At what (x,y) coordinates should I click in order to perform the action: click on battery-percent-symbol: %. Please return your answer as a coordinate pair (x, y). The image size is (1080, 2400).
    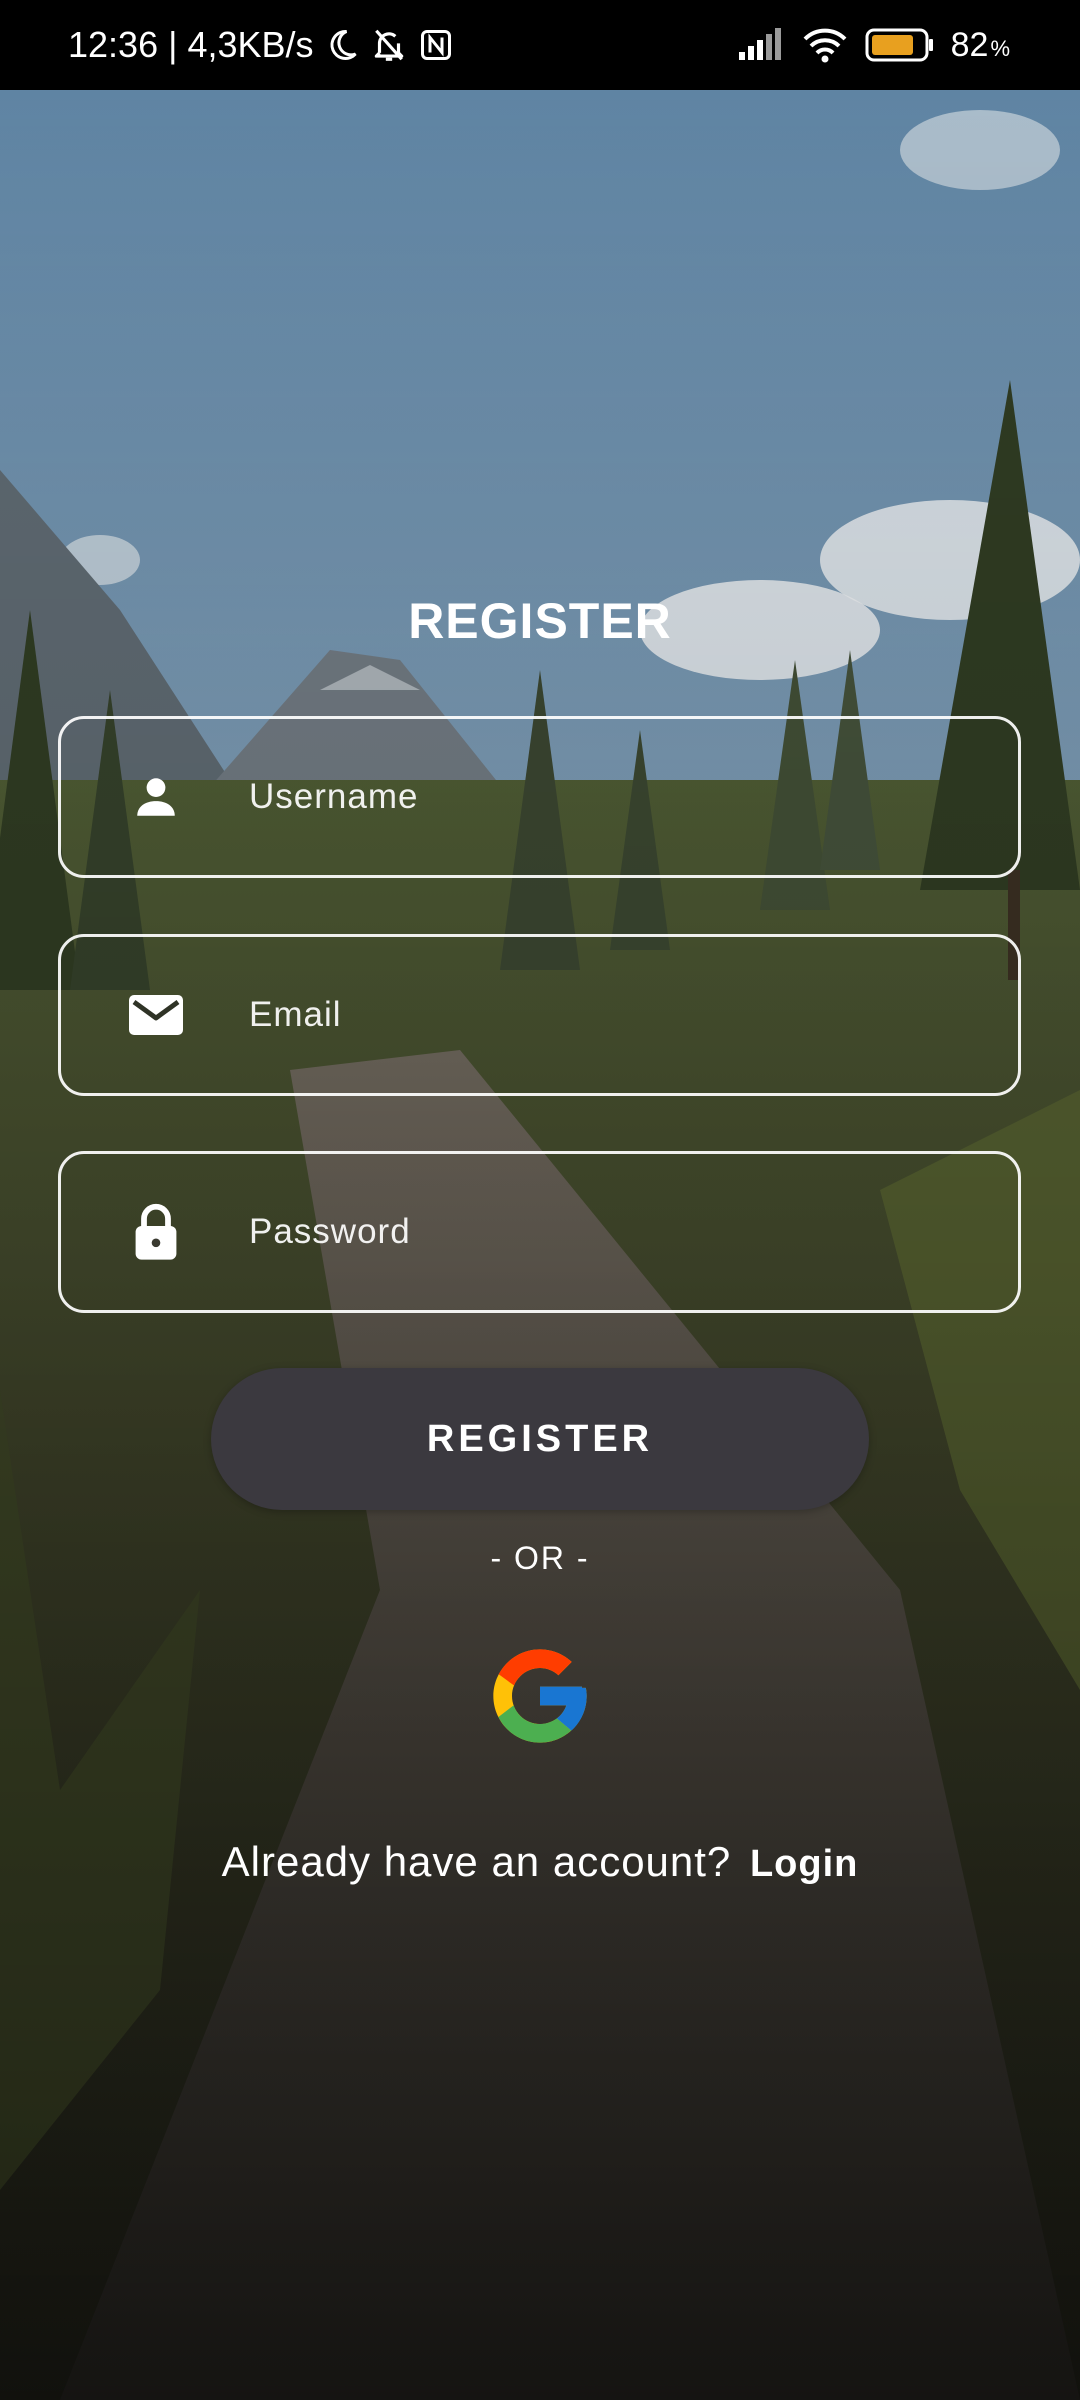
    Looking at the image, I should click on (1000, 48).